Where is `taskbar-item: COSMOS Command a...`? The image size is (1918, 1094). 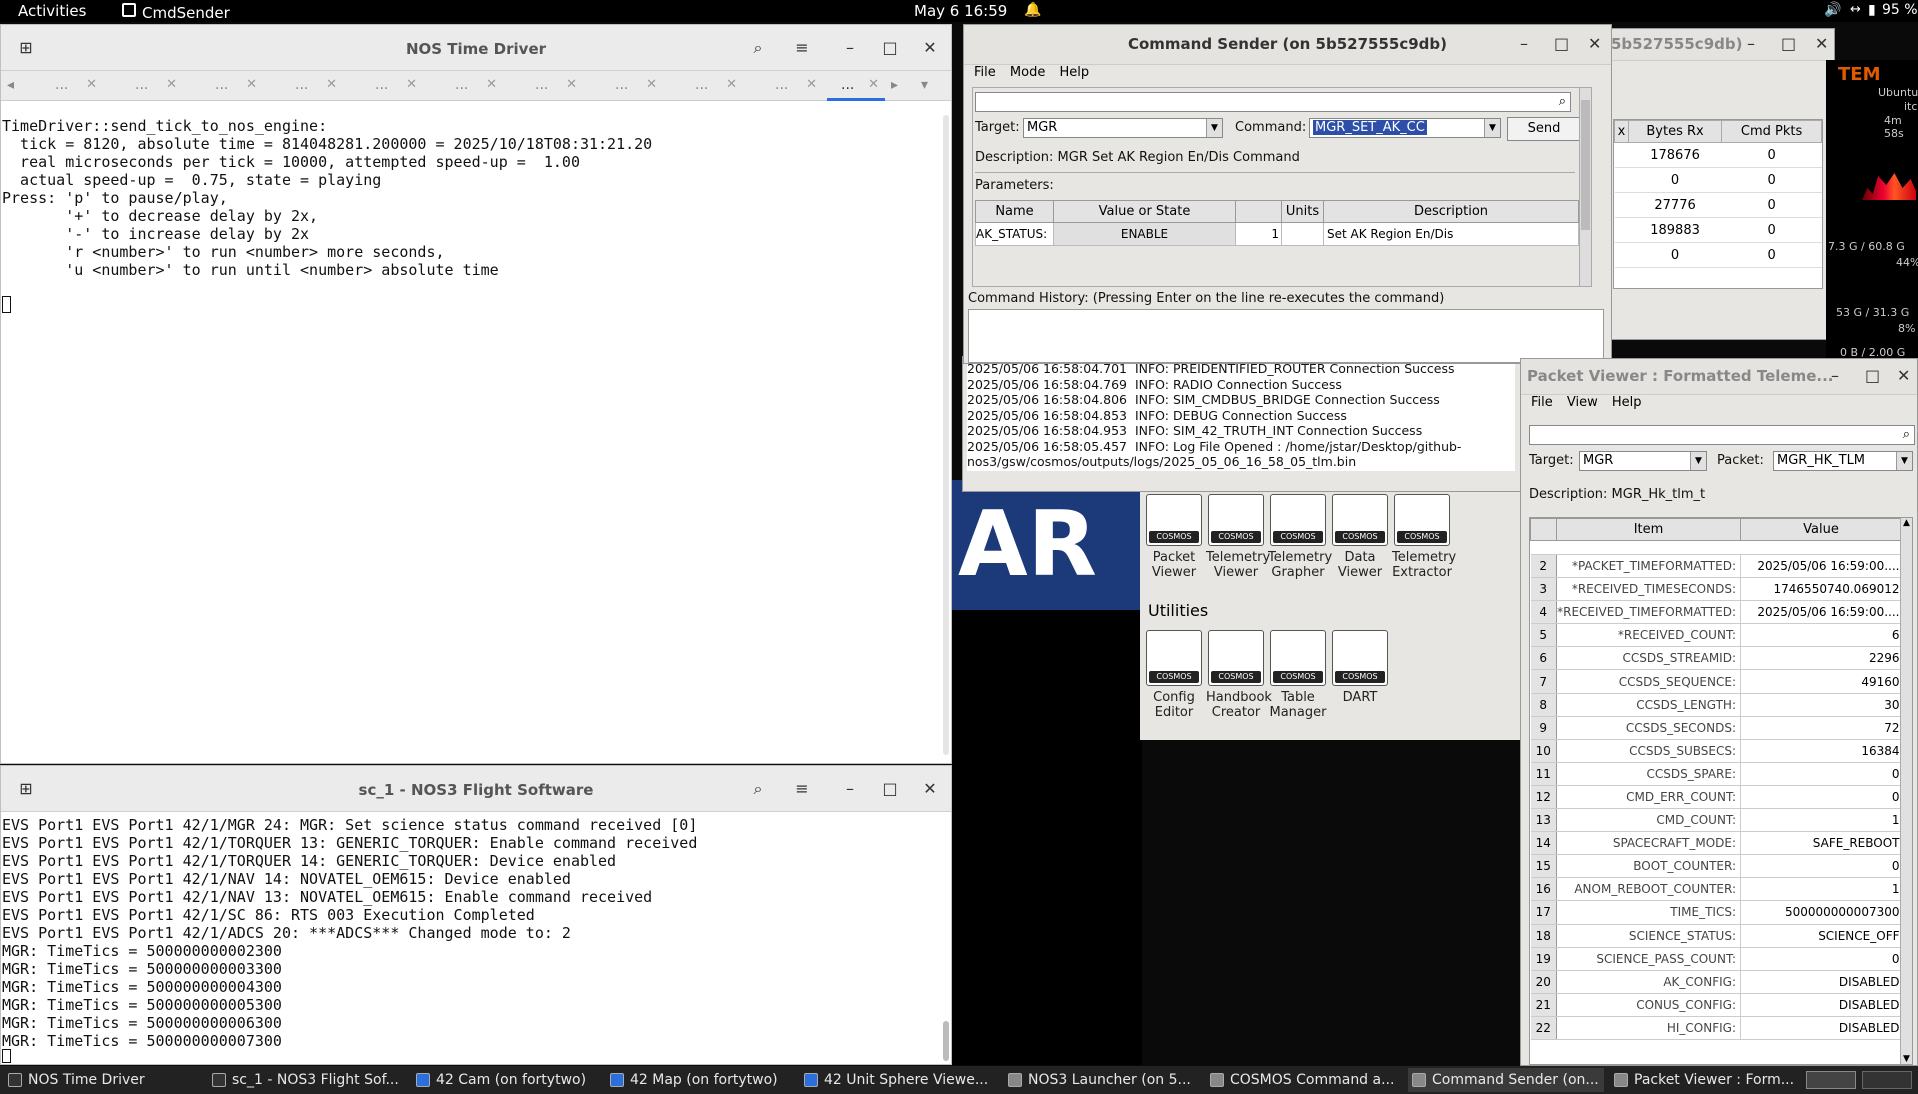 taskbar-item: COSMOS Command a... is located at coordinates (1304, 1080).